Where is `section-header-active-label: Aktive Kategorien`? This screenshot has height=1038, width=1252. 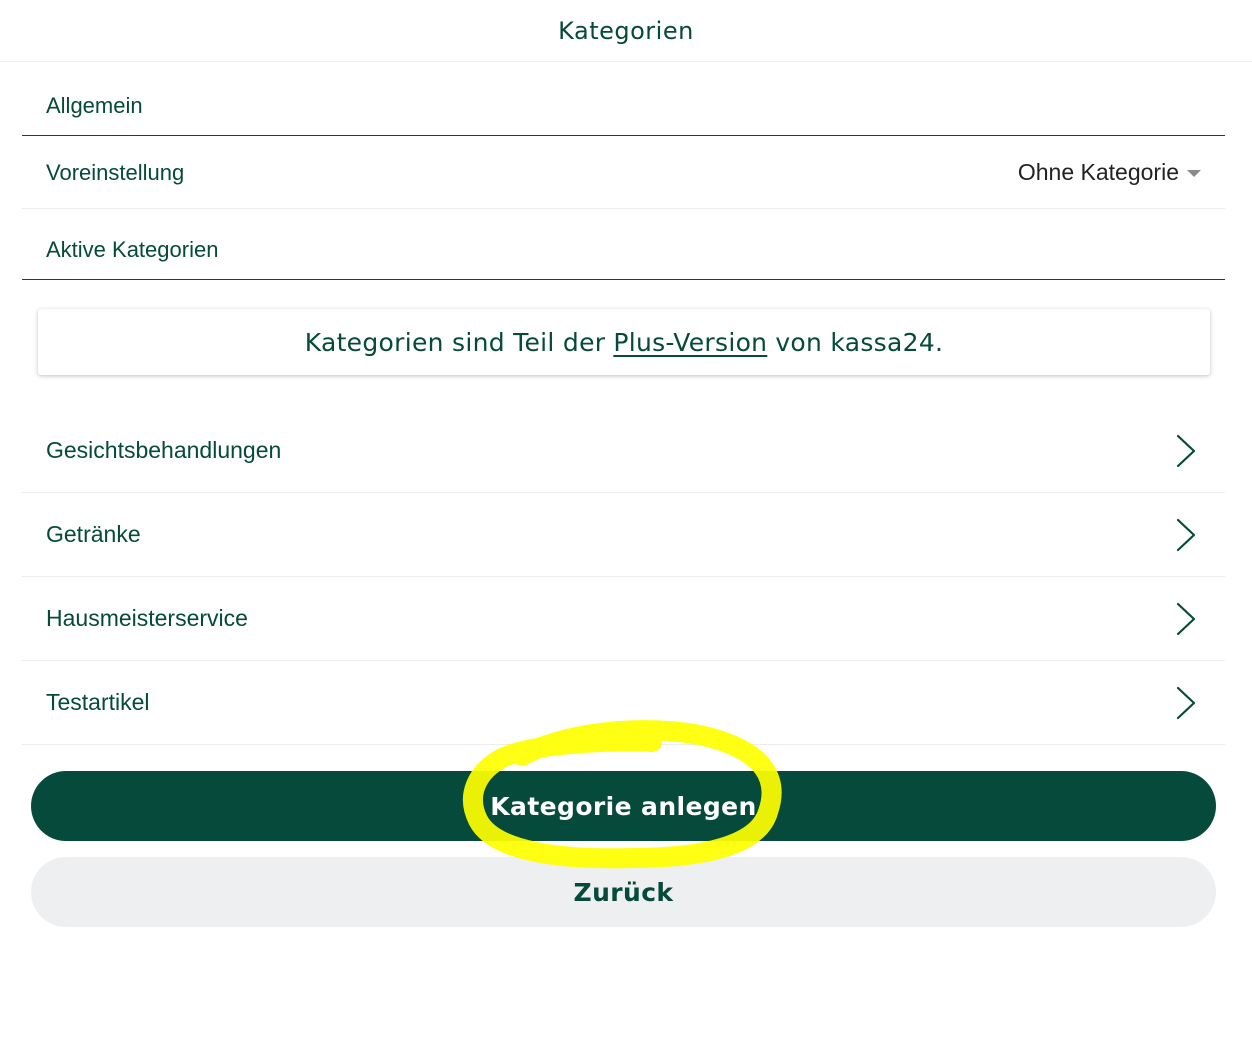 section-header-active-label: Aktive Kategorien is located at coordinates (132, 249).